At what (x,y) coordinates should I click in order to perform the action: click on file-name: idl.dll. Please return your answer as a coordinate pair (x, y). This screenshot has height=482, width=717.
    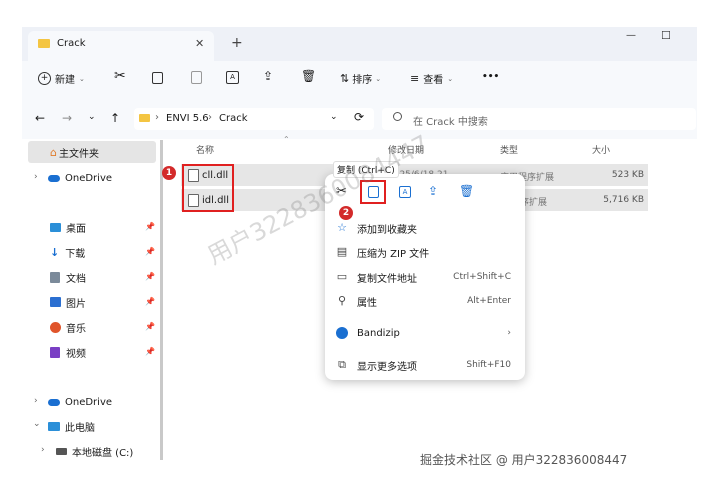
    Looking at the image, I should click on (215, 200).